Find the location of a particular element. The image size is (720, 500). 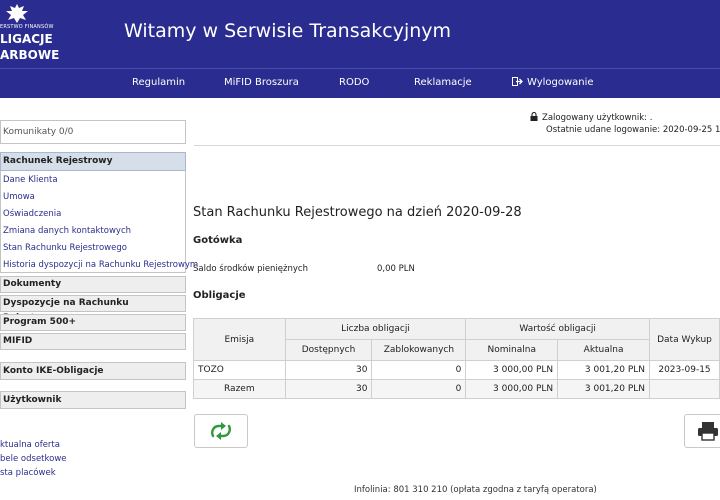

logged-user-value: . is located at coordinates (651, 118).